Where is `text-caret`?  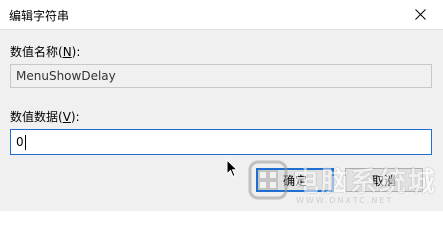
text-caret is located at coordinates (25, 142).